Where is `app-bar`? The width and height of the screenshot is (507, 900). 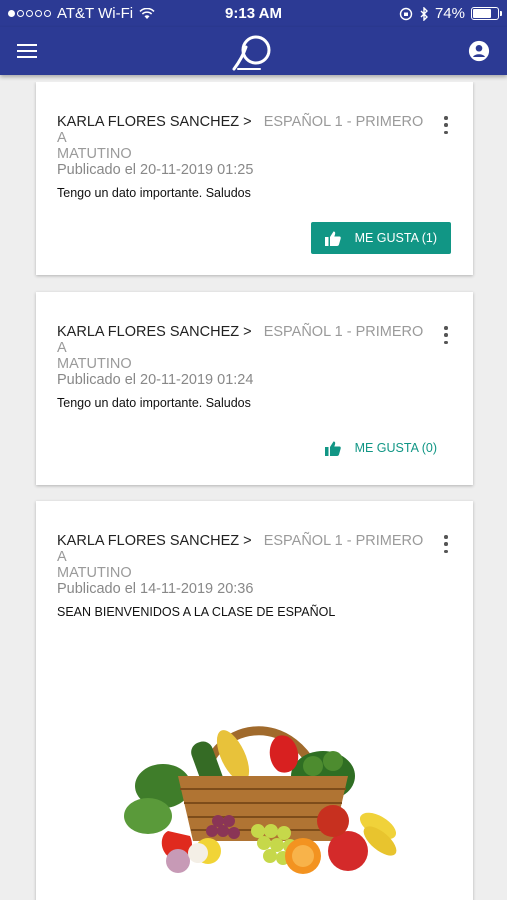 app-bar is located at coordinates (253, 51).